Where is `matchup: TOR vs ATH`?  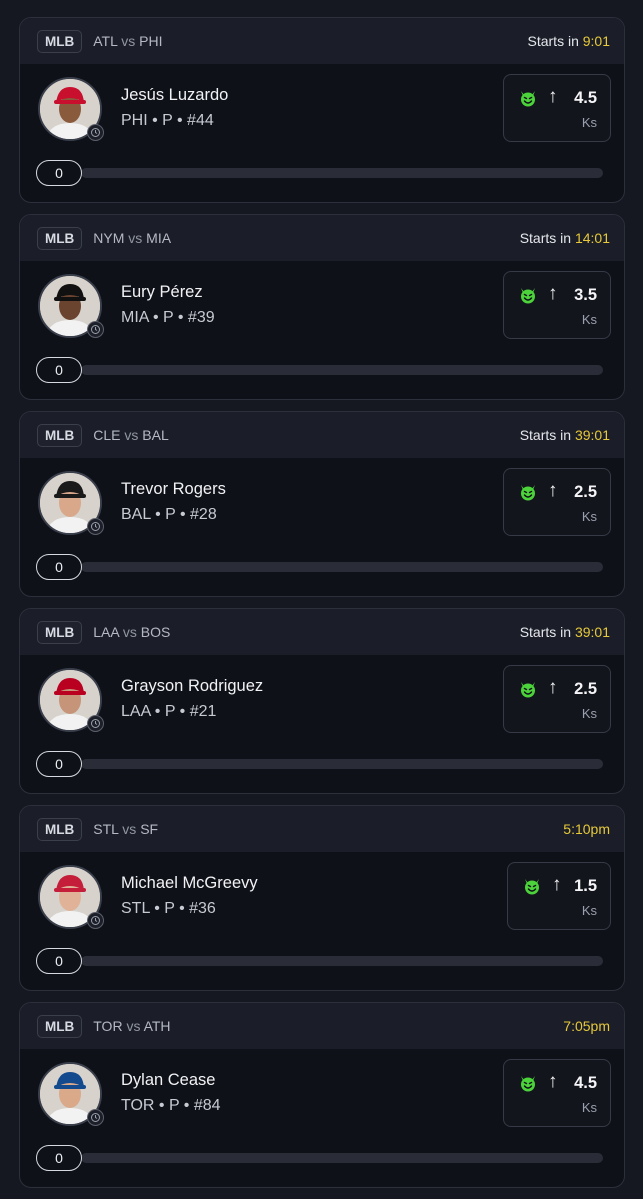 matchup: TOR vs ATH is located at coordinates (131, 1026).